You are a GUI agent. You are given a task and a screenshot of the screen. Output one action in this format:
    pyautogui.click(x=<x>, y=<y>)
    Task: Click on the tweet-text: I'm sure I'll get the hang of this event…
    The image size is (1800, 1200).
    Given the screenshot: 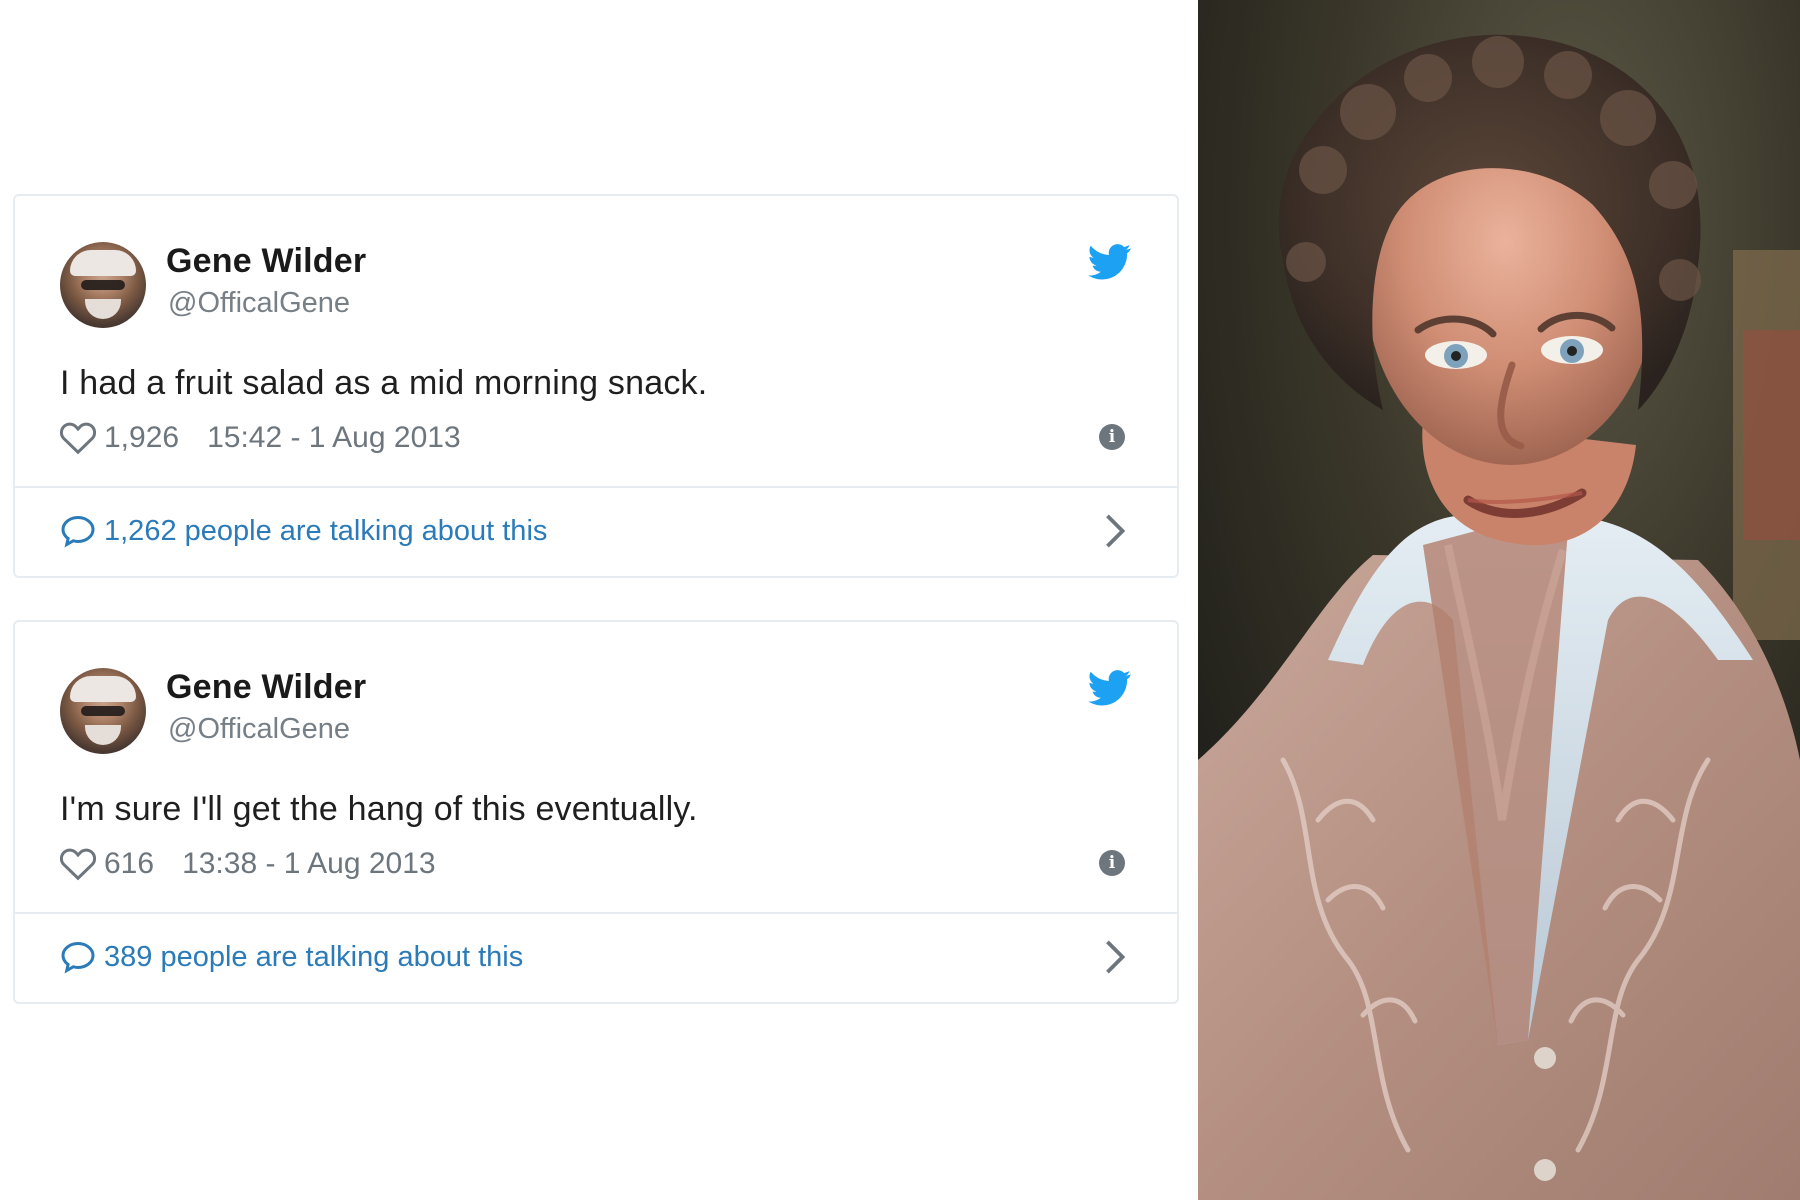 What is the action you would take?
    pyautogui.click(x=379, y=809)
    